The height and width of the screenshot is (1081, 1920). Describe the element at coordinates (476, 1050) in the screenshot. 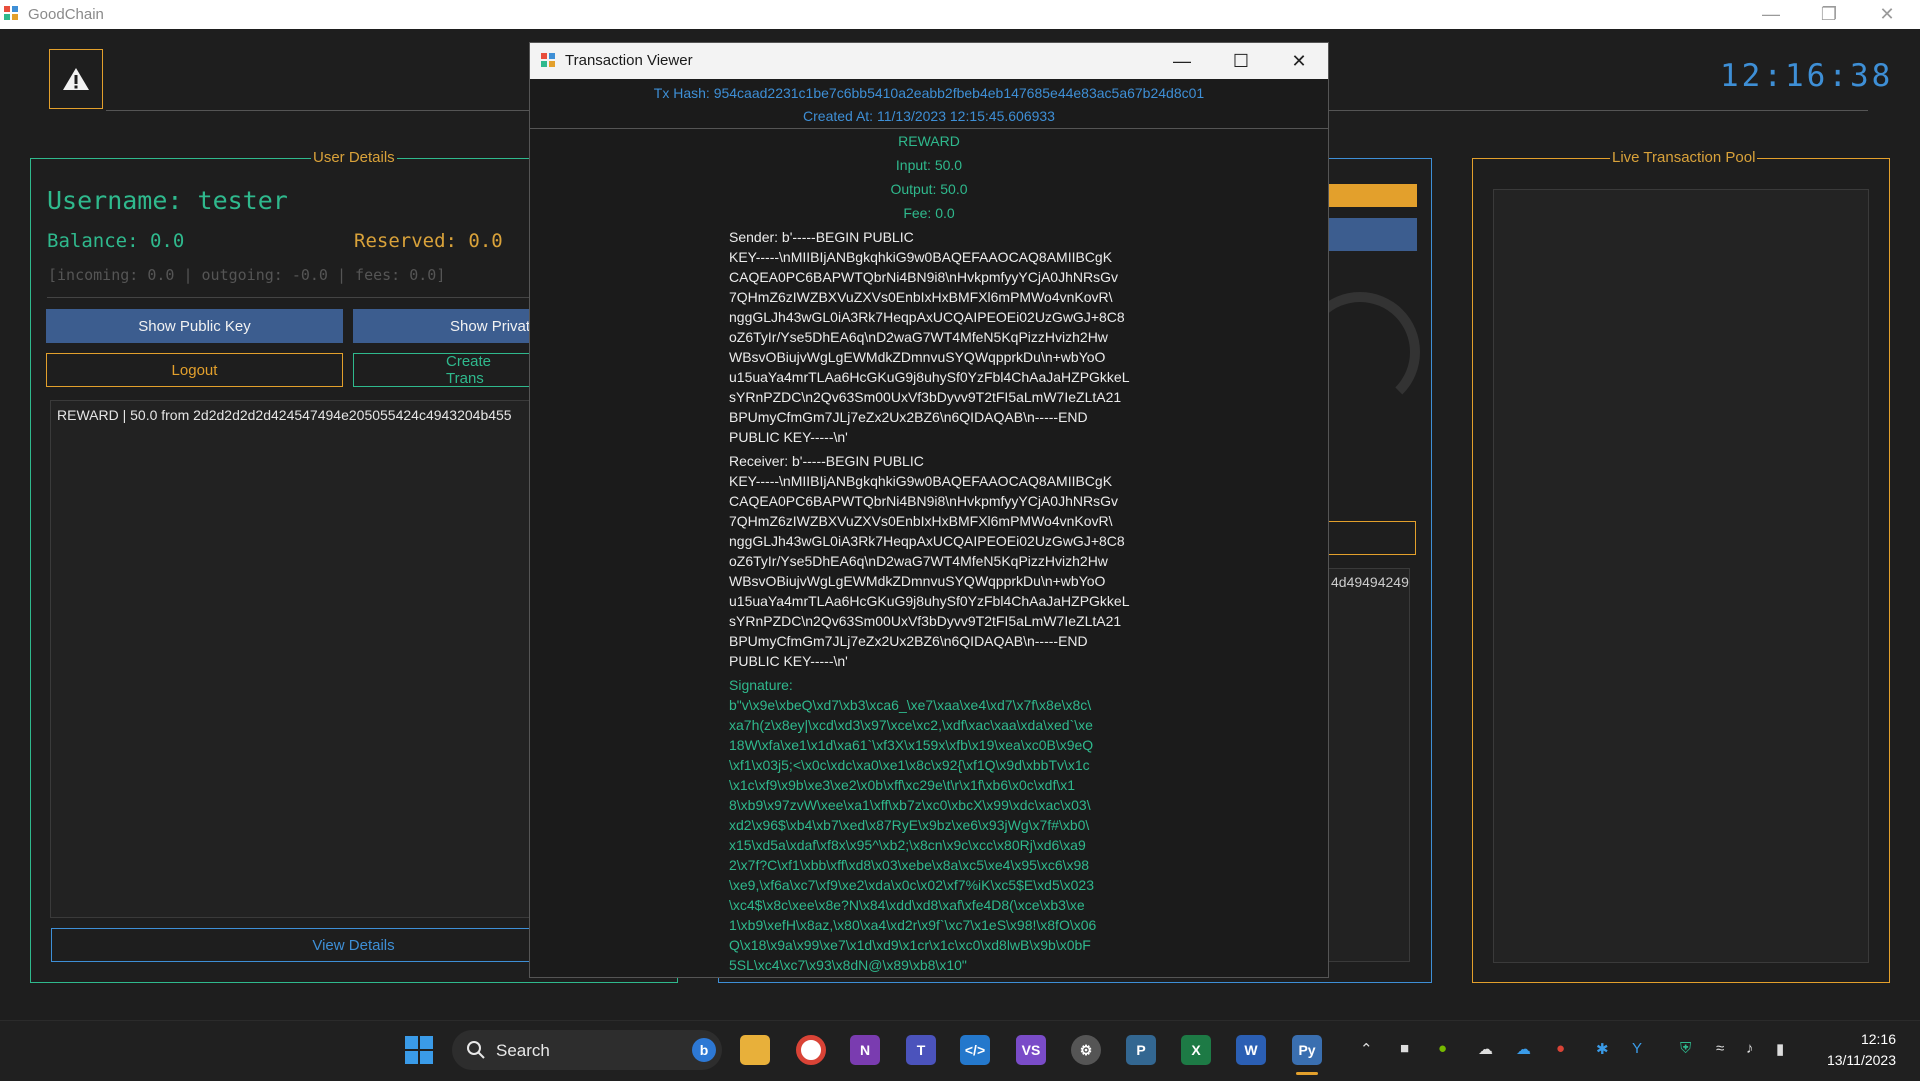

I see `search-icon` at that location.